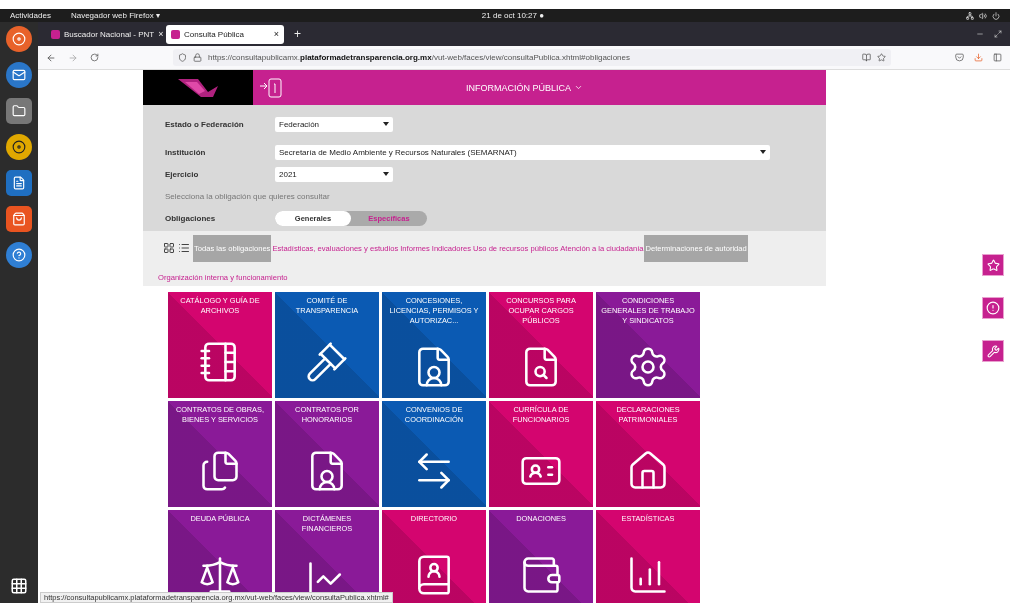  I want to click on field-label: Obligaciones, so click(191, 218).